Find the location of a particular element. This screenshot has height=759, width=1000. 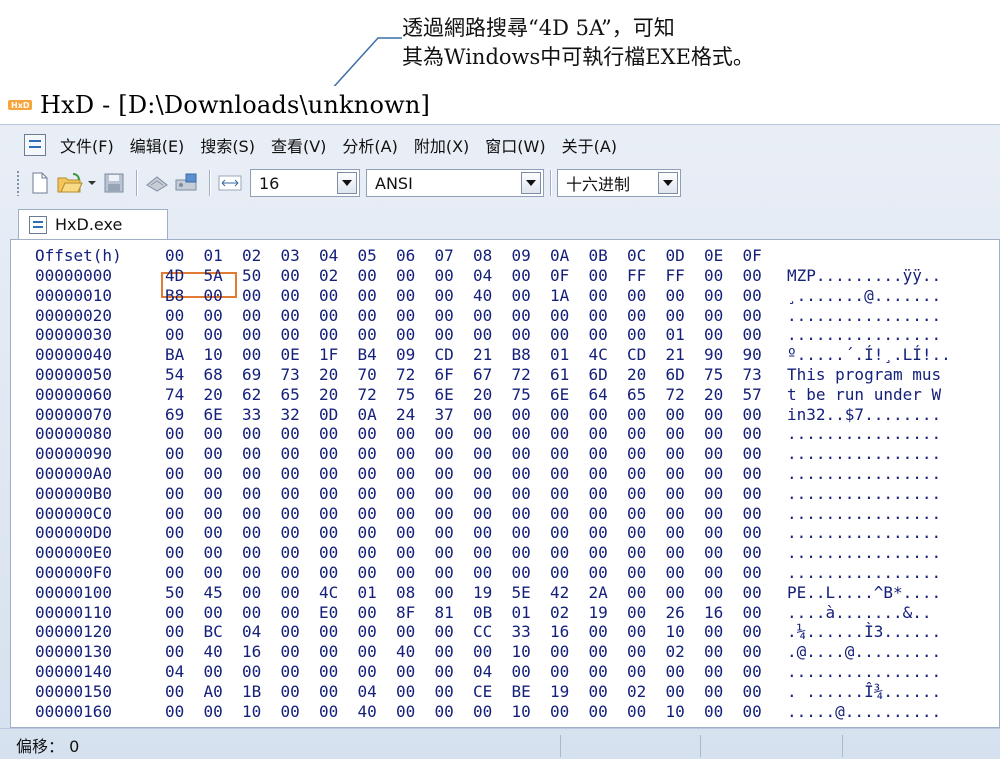

hex-byte: 01 is located at coordinates (564, 355).